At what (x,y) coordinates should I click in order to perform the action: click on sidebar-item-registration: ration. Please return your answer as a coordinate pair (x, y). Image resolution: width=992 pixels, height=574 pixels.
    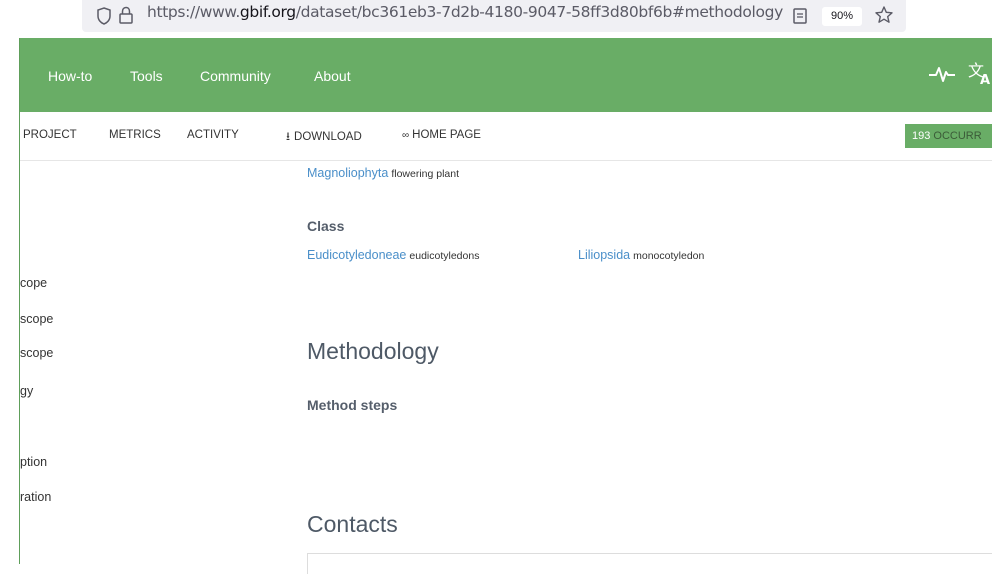
    Looking at the image, I should click on (35, 497).